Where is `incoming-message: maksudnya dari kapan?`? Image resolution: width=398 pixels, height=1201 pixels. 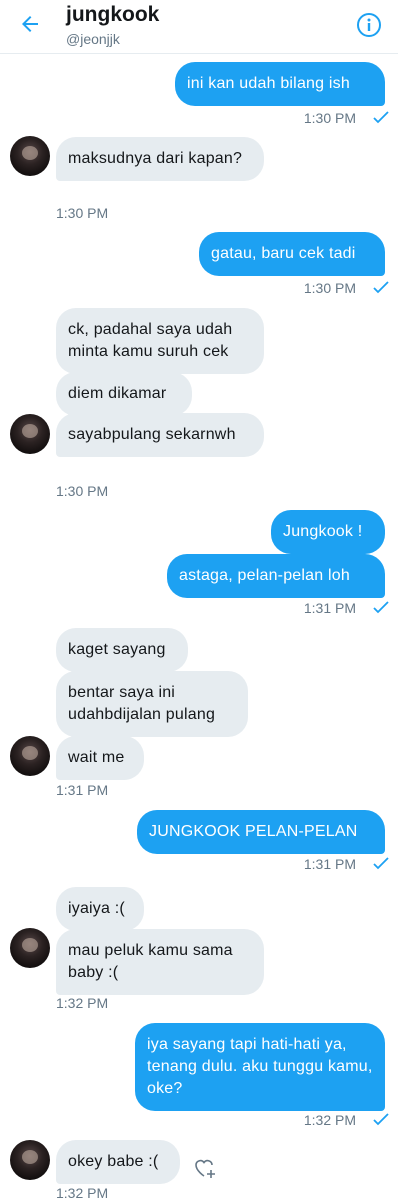
incoming-message: maksudnya dari kapan? is located at coordinates (160, 159).